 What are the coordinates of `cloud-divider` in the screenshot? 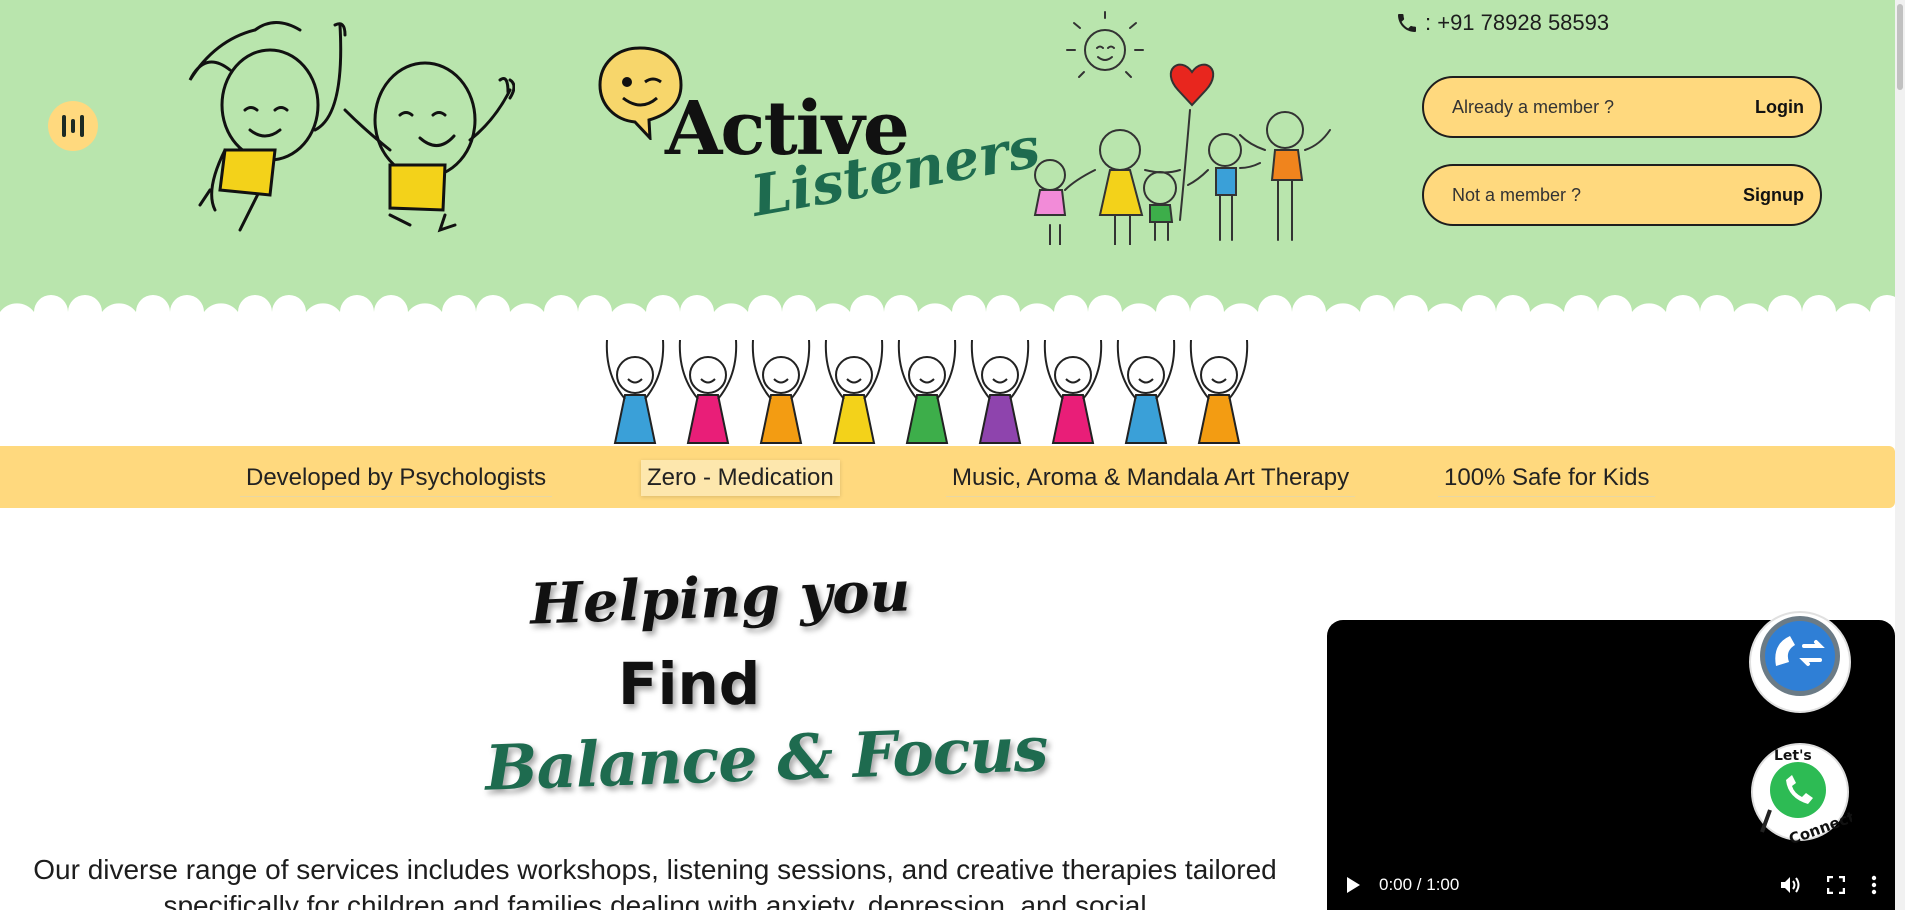 It's located at (947, 318).